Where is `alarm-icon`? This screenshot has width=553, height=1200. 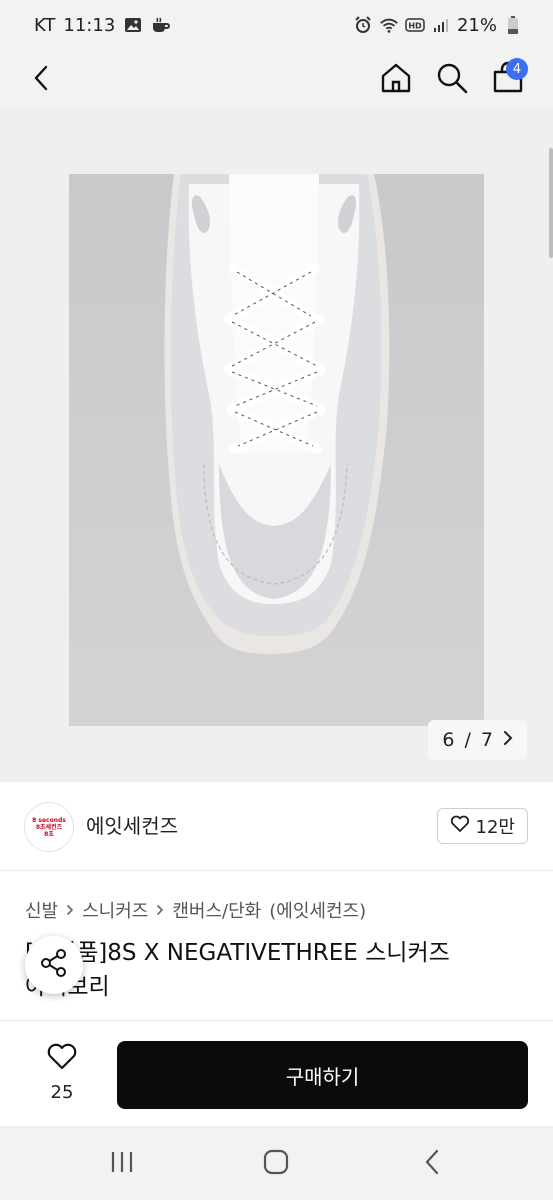
alarm-icon is located at coordinates (363, 25).